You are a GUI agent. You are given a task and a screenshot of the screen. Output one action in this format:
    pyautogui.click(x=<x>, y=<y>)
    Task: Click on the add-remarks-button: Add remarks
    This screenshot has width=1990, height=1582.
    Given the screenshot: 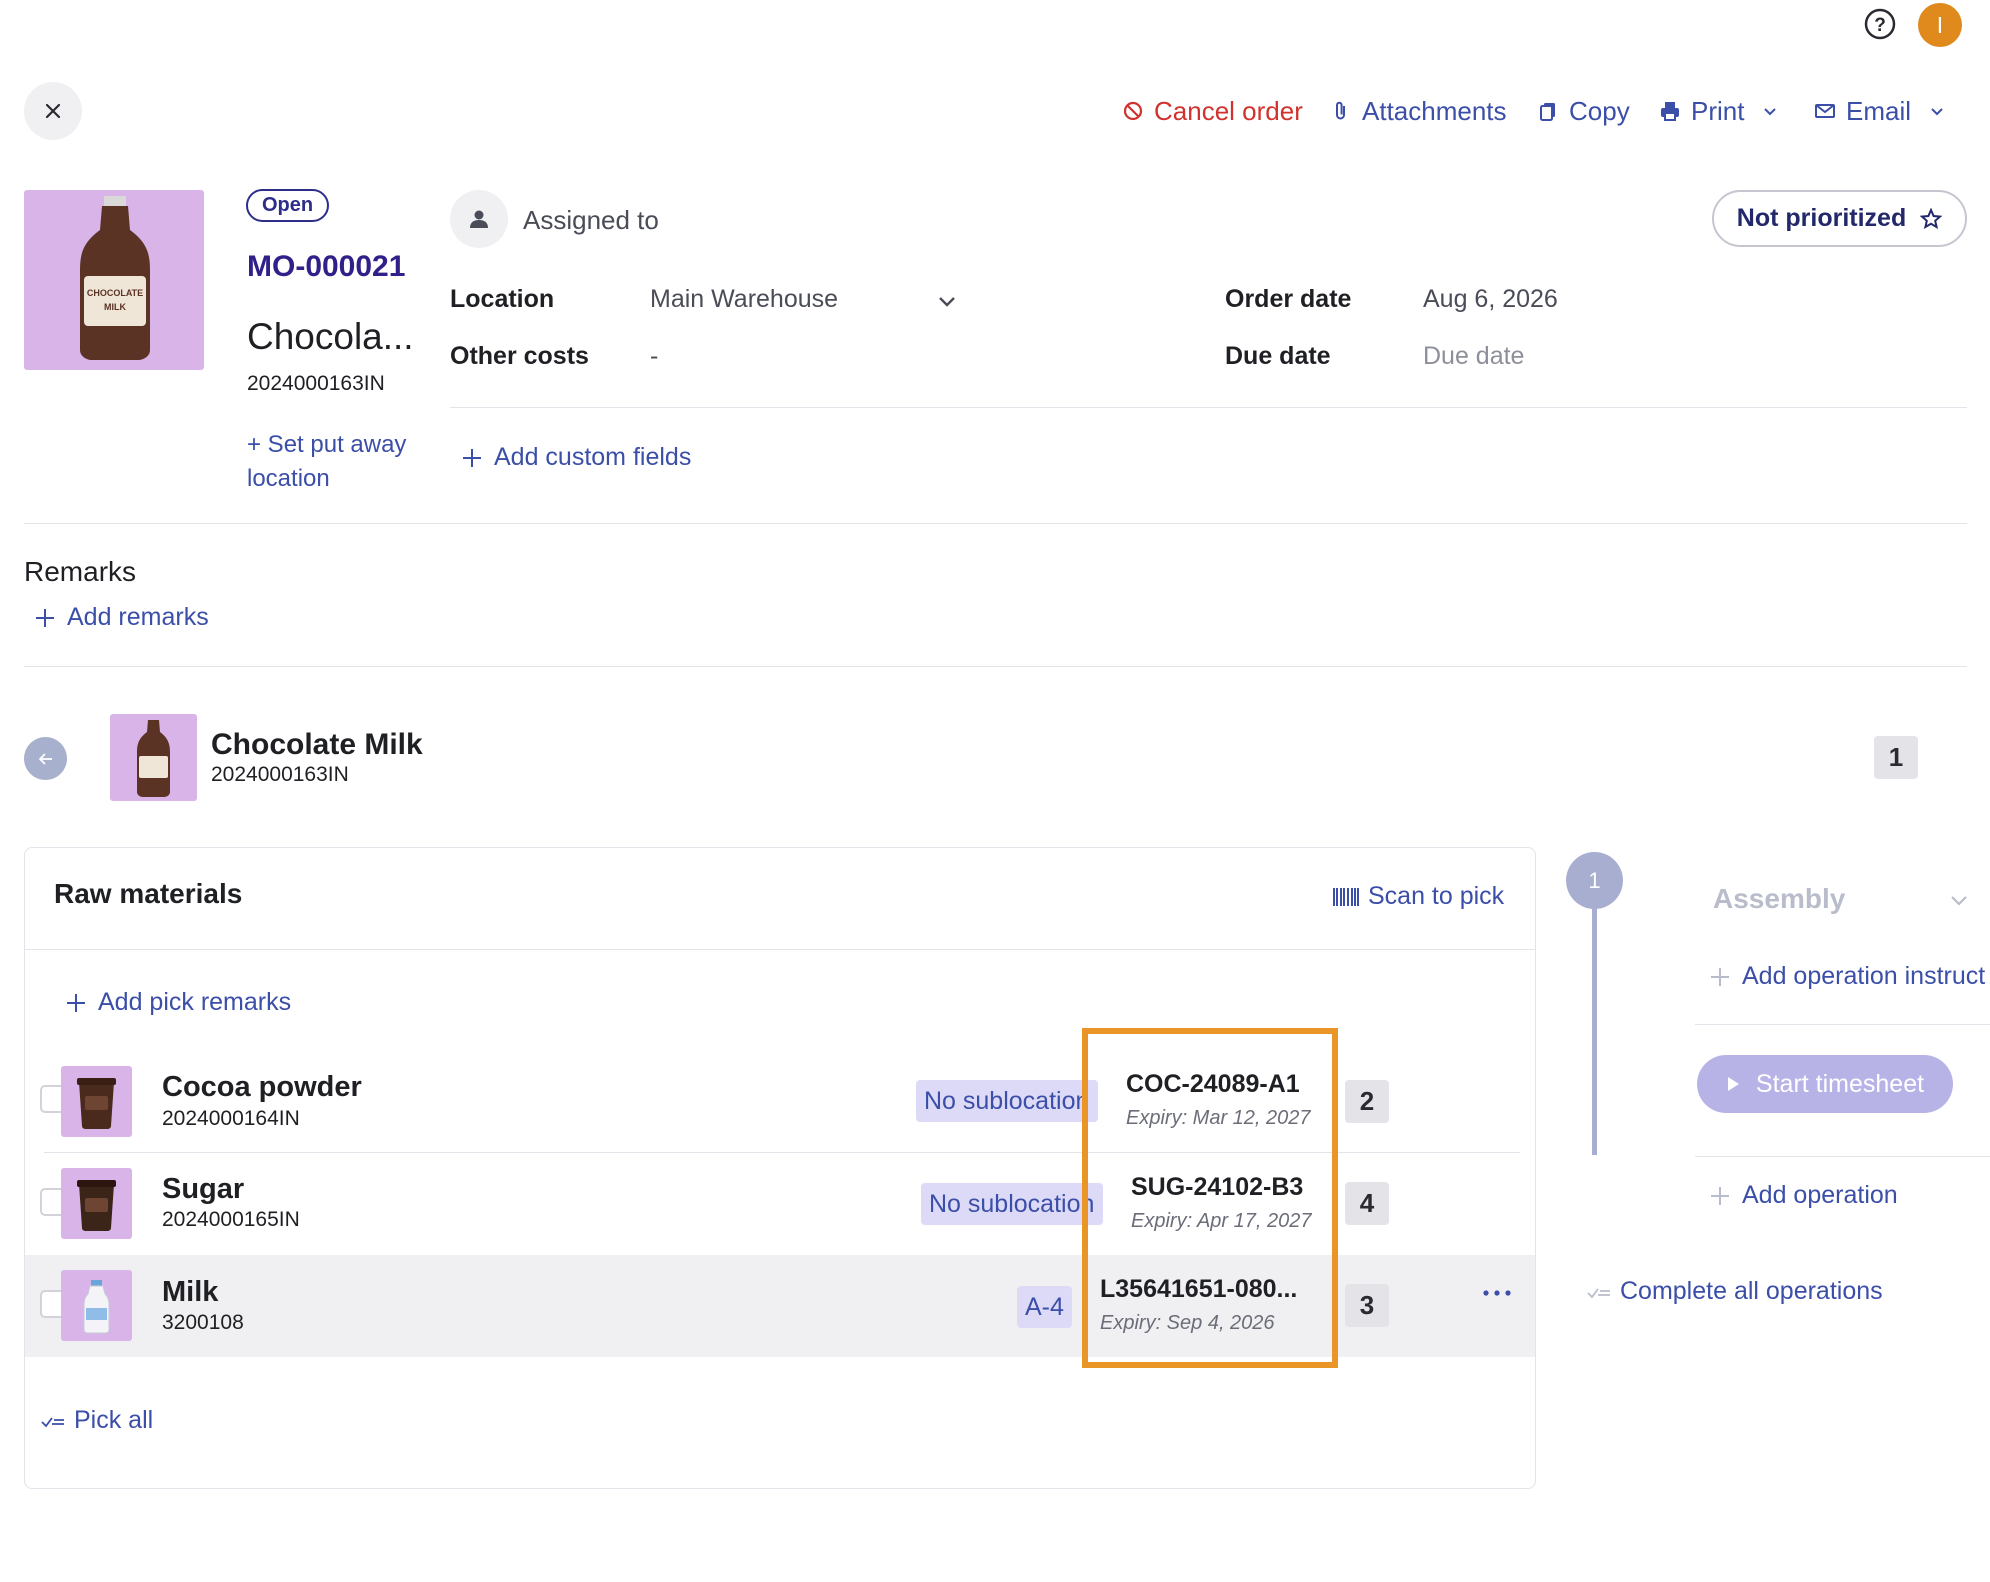 What is the action you would take?
    pyautogui.click(x=121, y=617)
    